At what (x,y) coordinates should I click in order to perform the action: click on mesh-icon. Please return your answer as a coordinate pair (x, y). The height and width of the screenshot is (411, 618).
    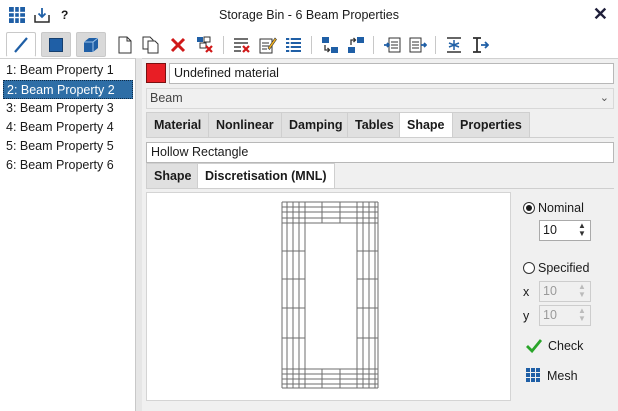
    Looking at the image, I should click on (533, 375).